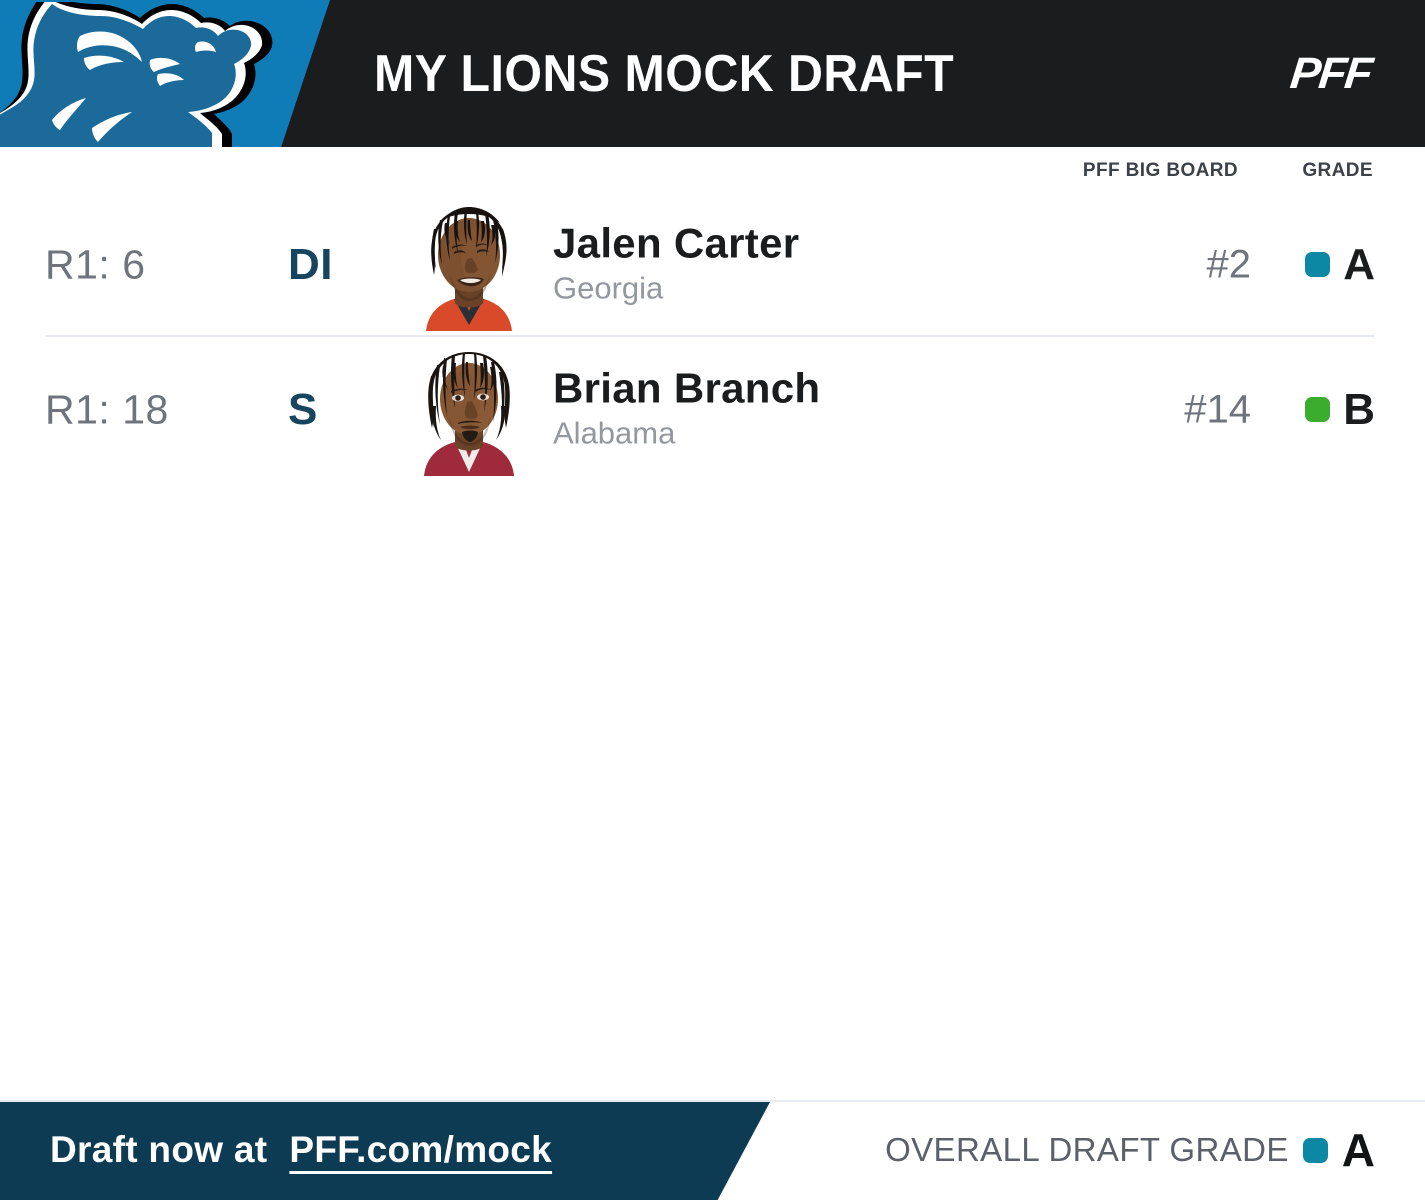  I want to click on column-header-big-board: PFF BIG BOARD, so click(1160, 170).